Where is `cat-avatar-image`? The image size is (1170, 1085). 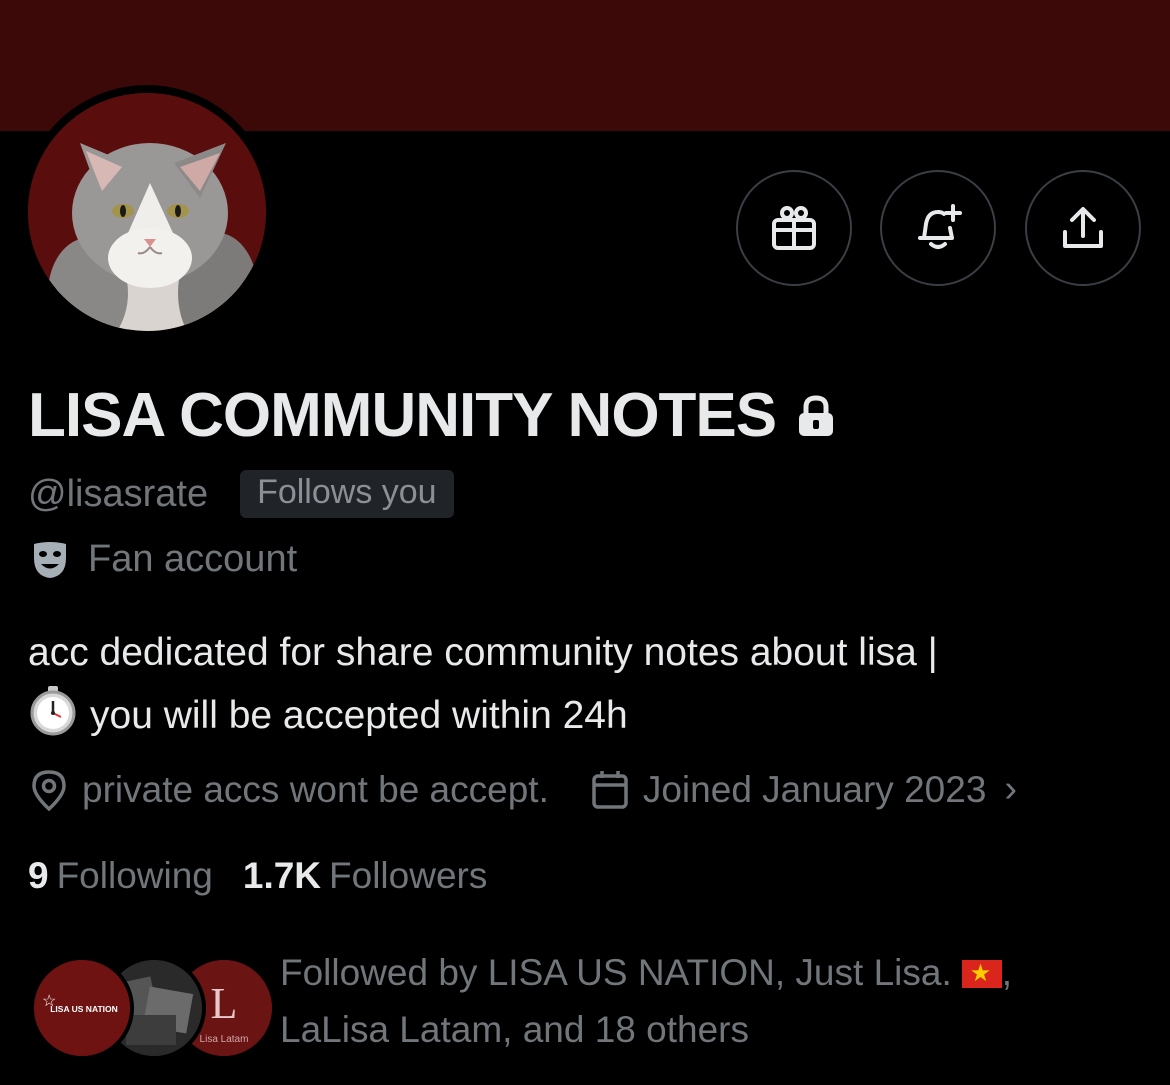
cat-avatar-image is located at coordinates (147, 212).